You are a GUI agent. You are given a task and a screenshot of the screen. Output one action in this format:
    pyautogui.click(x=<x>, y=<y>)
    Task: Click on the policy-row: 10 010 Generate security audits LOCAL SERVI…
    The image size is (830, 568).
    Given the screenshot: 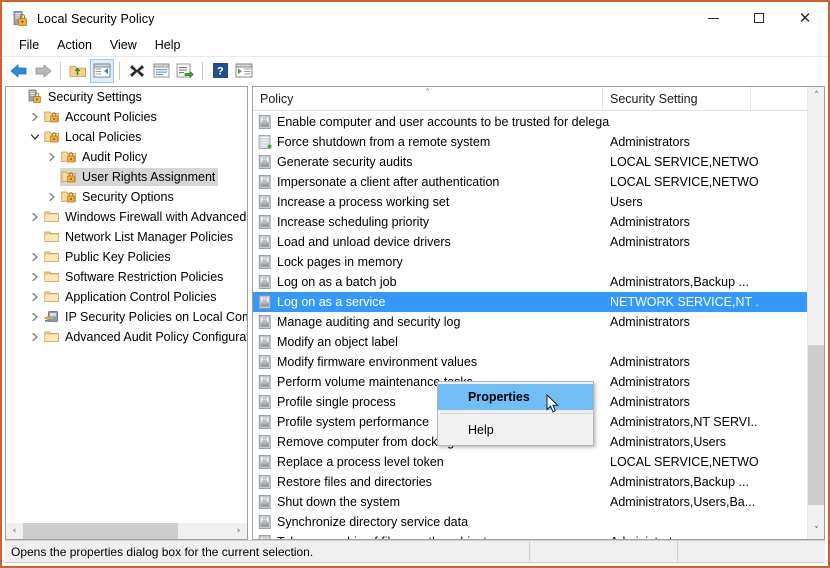 What is the action you would take?
    pyautogui.click(x=530, y=162)
    